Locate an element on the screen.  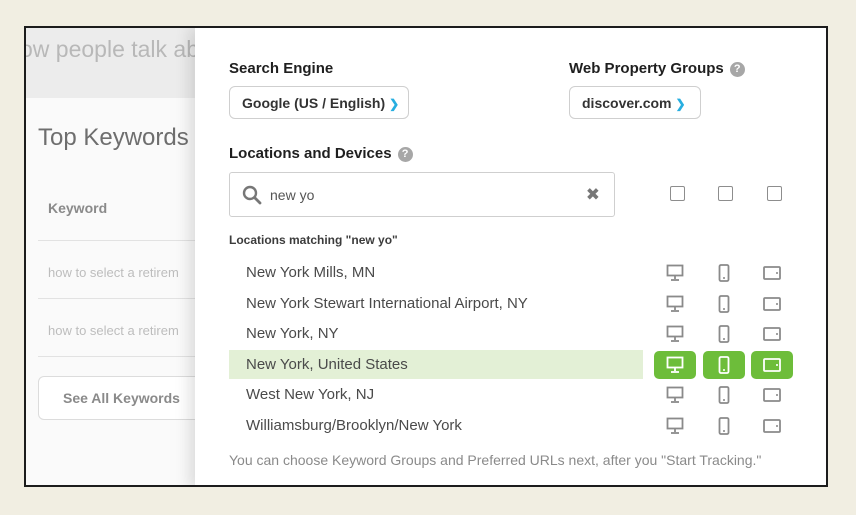
location-result-3: New York, NY is located at coordinates (292, 333).